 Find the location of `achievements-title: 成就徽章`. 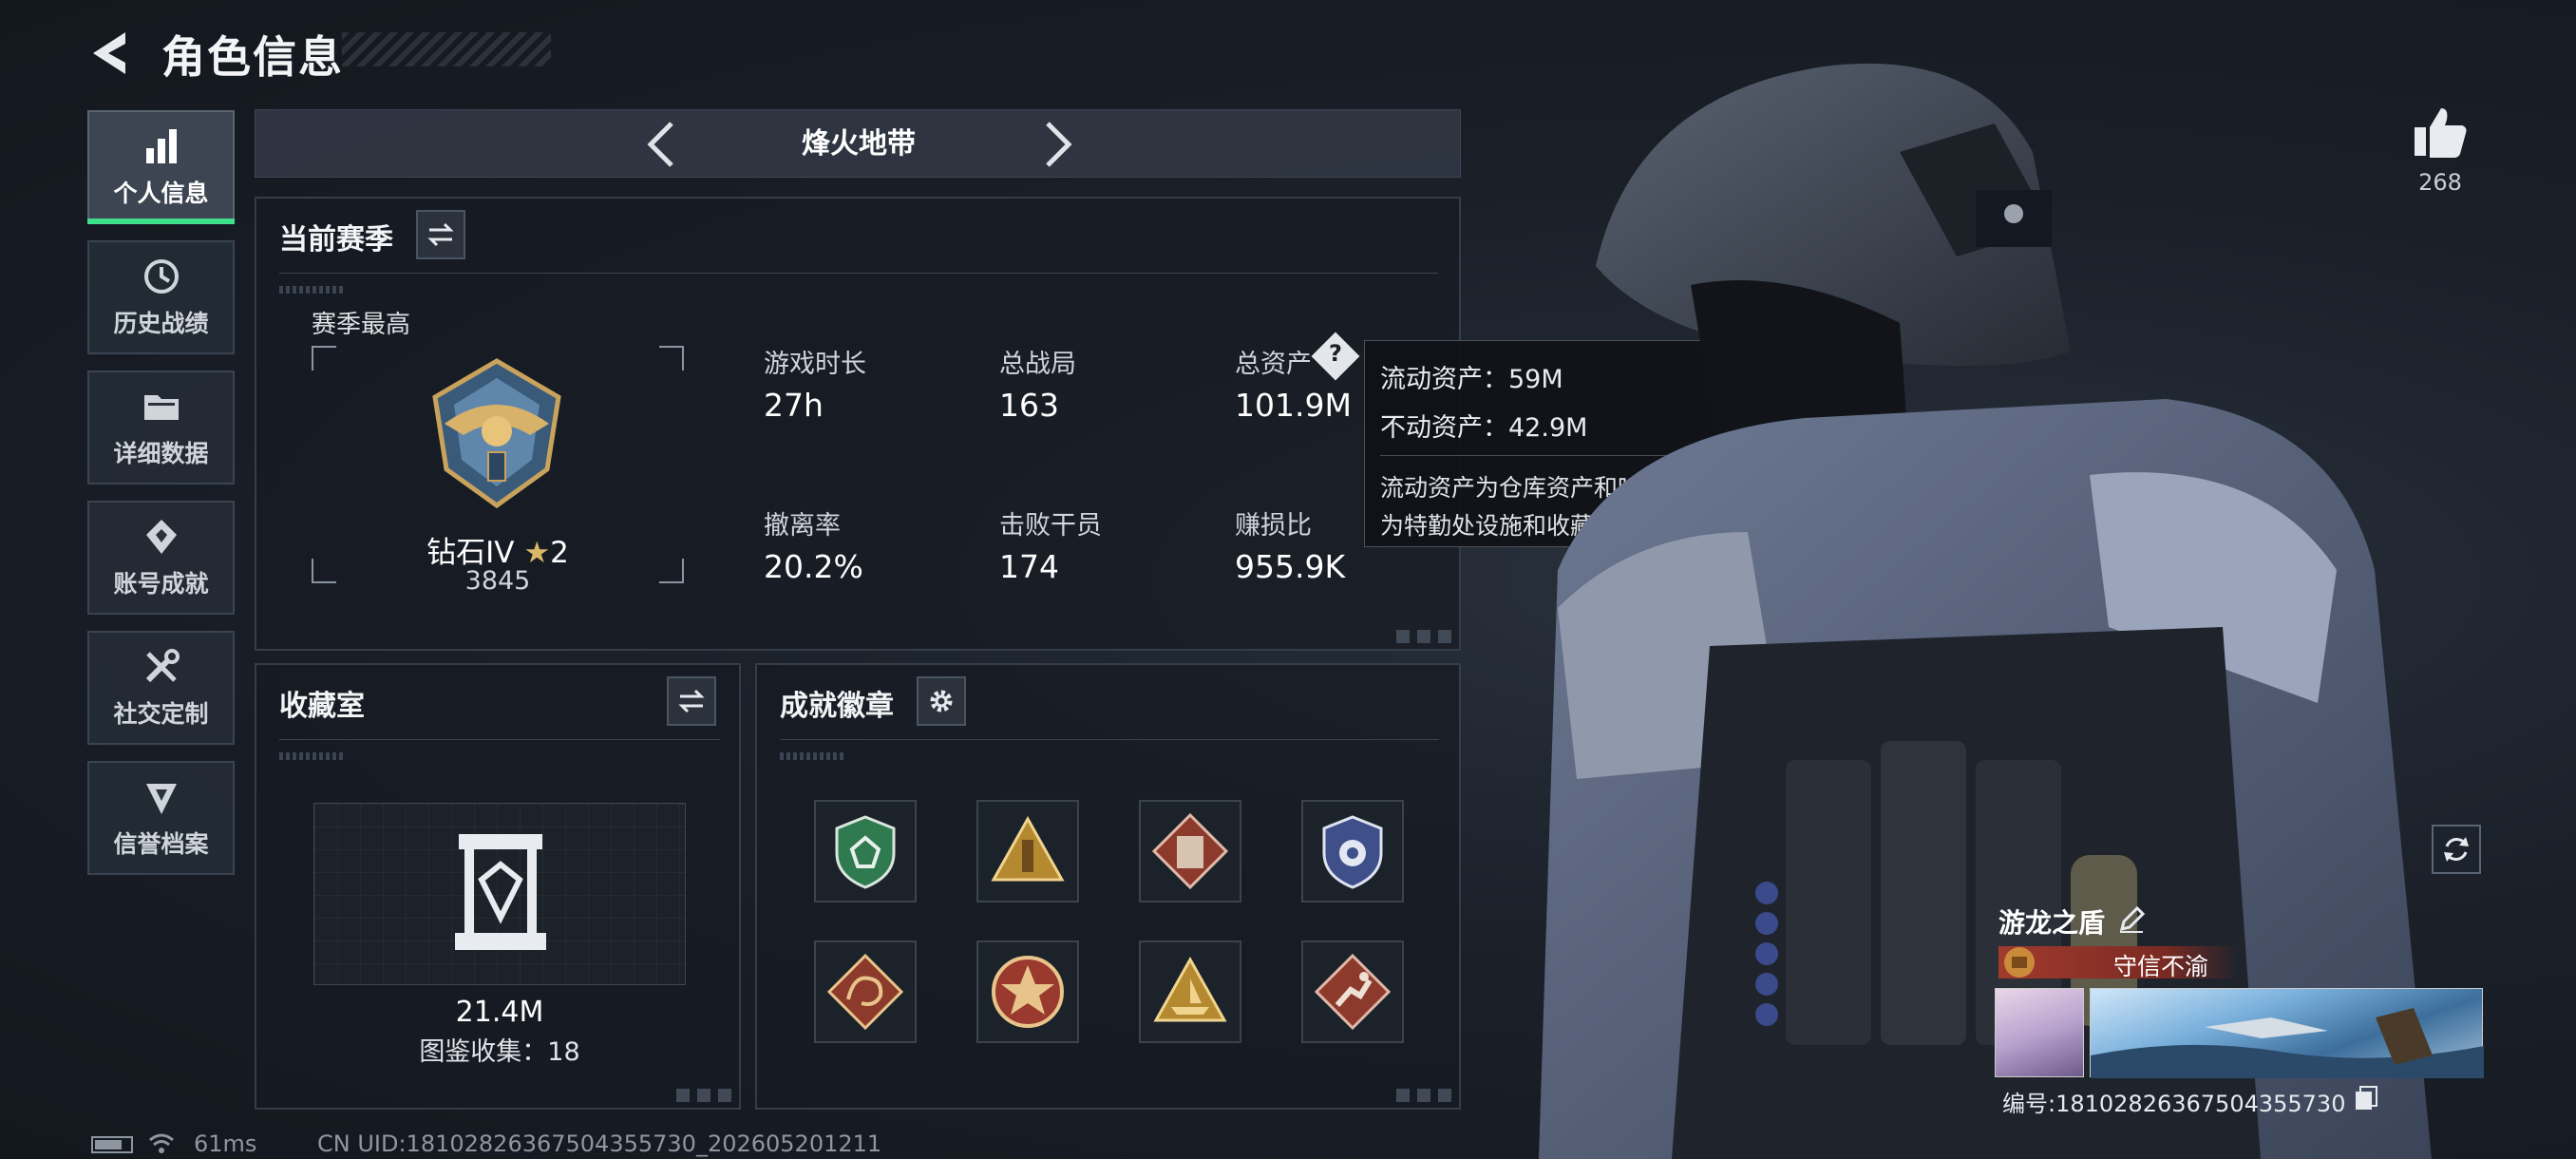

achievements-title: 成就徽章 is located at coordinates (837, 706).